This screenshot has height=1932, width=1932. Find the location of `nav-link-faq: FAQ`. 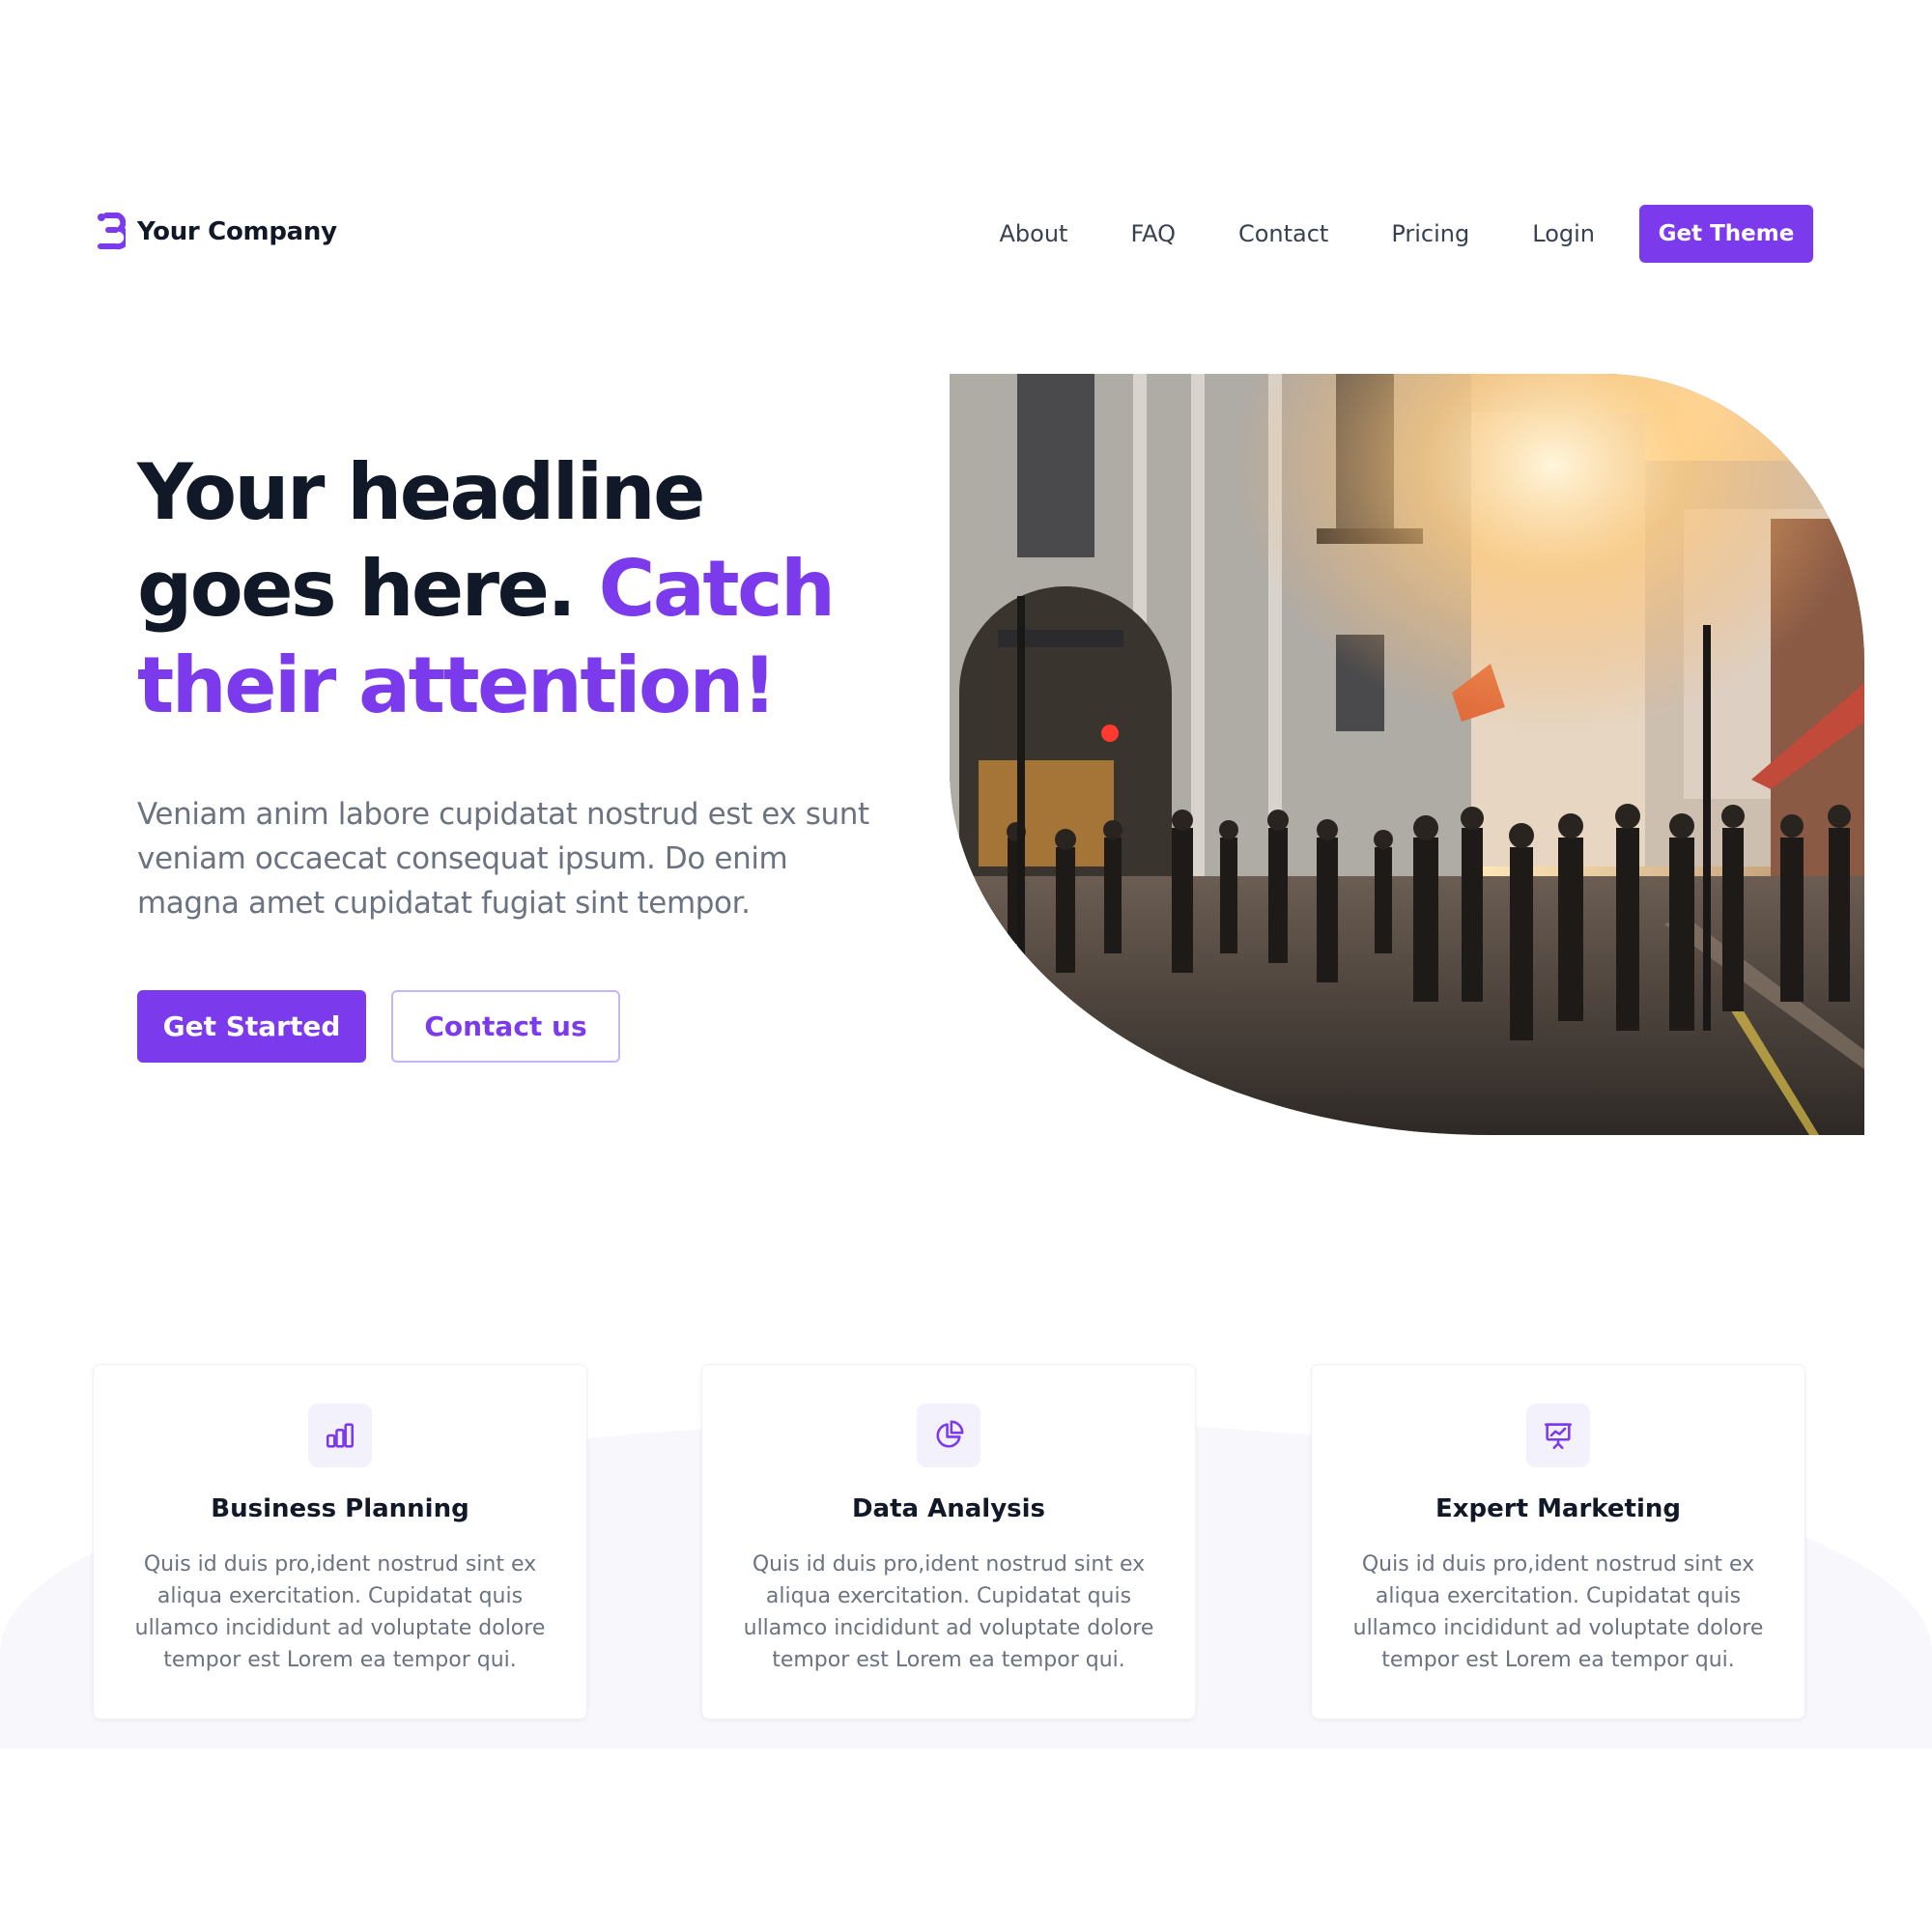

nav-link-faq: FAQ is located at coordinates (1153, 233).